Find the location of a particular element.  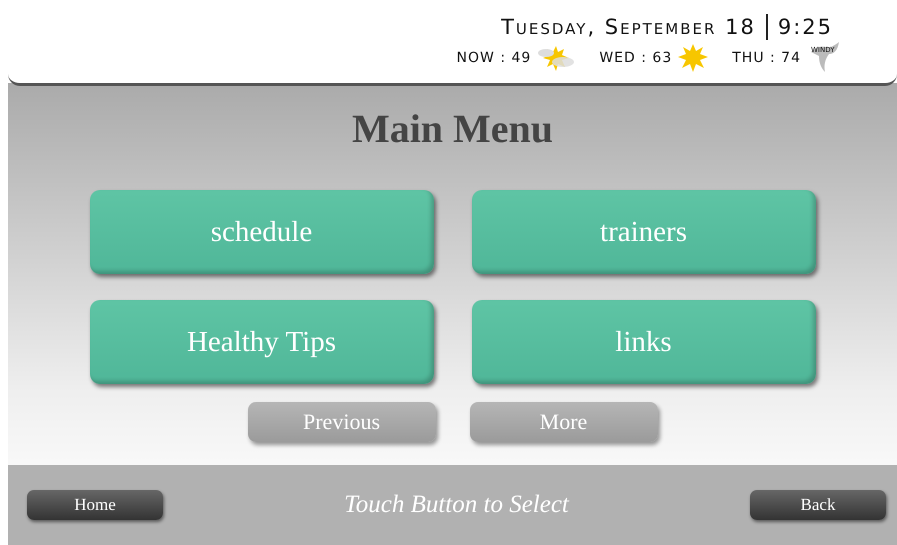

back-button: Back is located at coordinates (818, 505).